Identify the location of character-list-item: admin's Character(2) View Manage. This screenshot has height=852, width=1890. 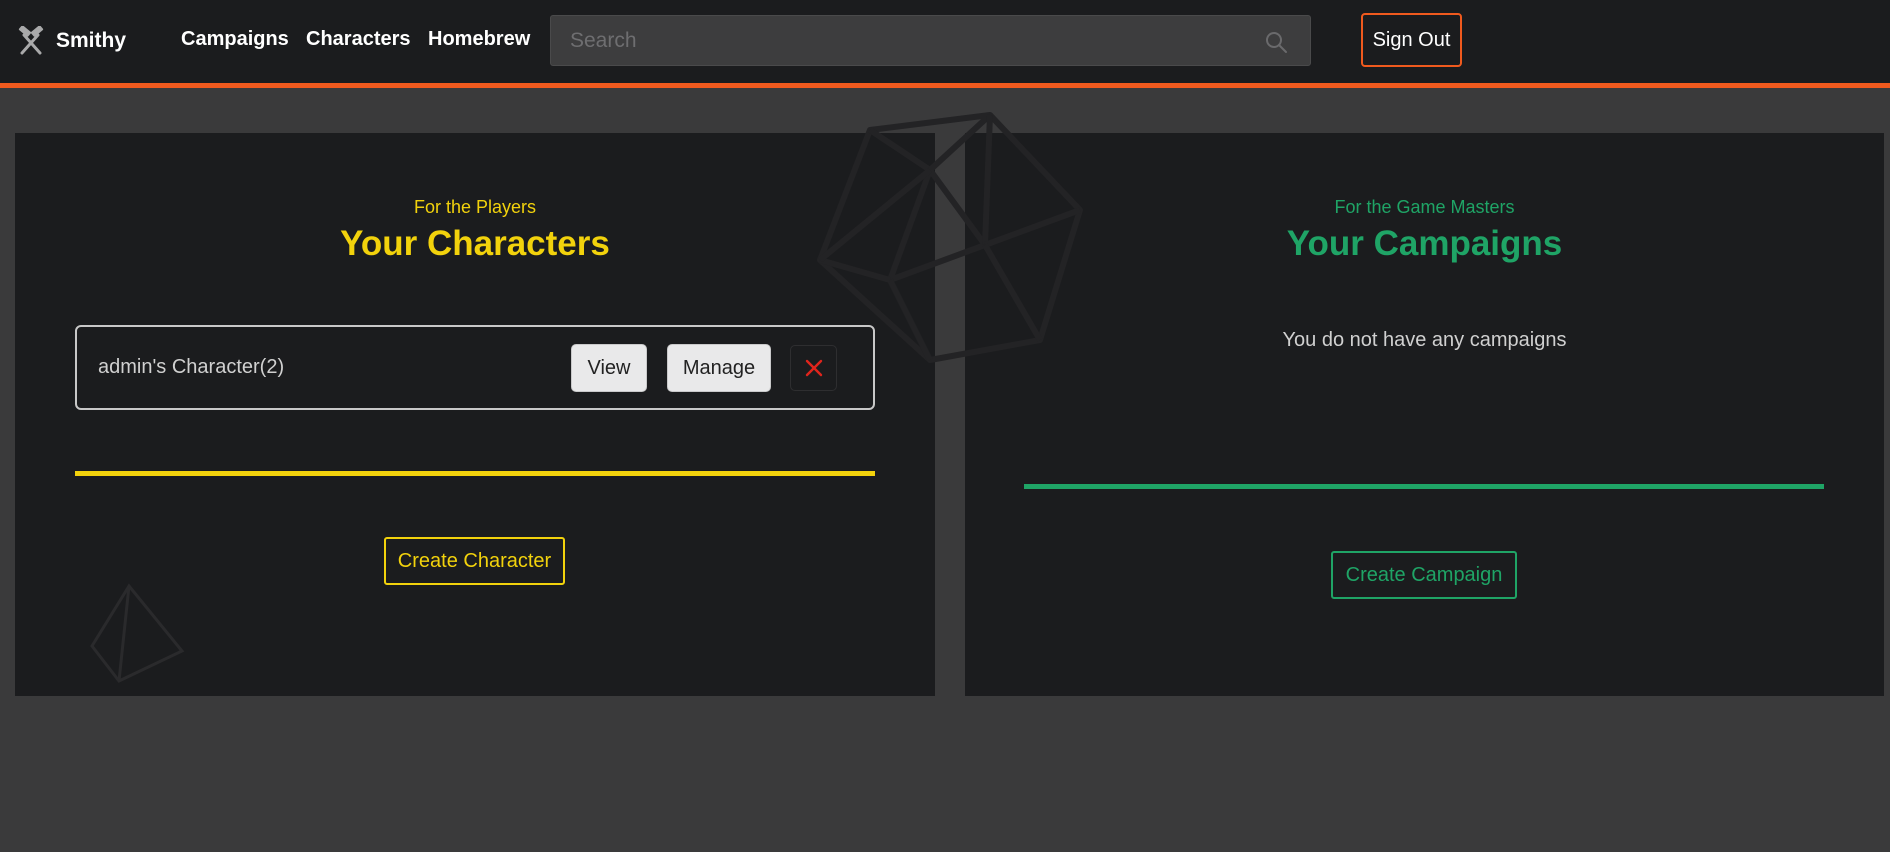
(475, 367).